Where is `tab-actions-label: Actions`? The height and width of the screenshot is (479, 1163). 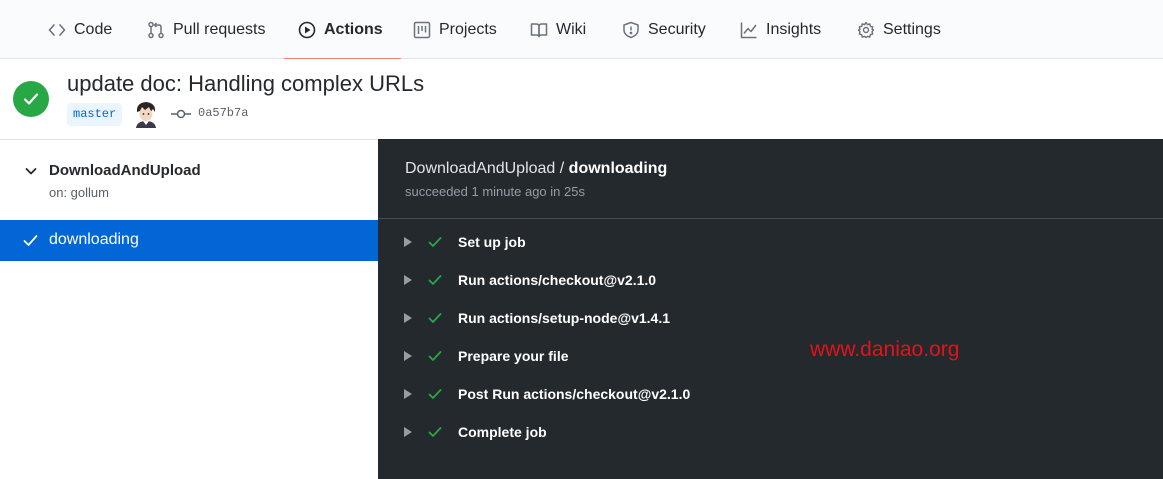
tab-actions-label: Actions is located at coordinates (353, 29).